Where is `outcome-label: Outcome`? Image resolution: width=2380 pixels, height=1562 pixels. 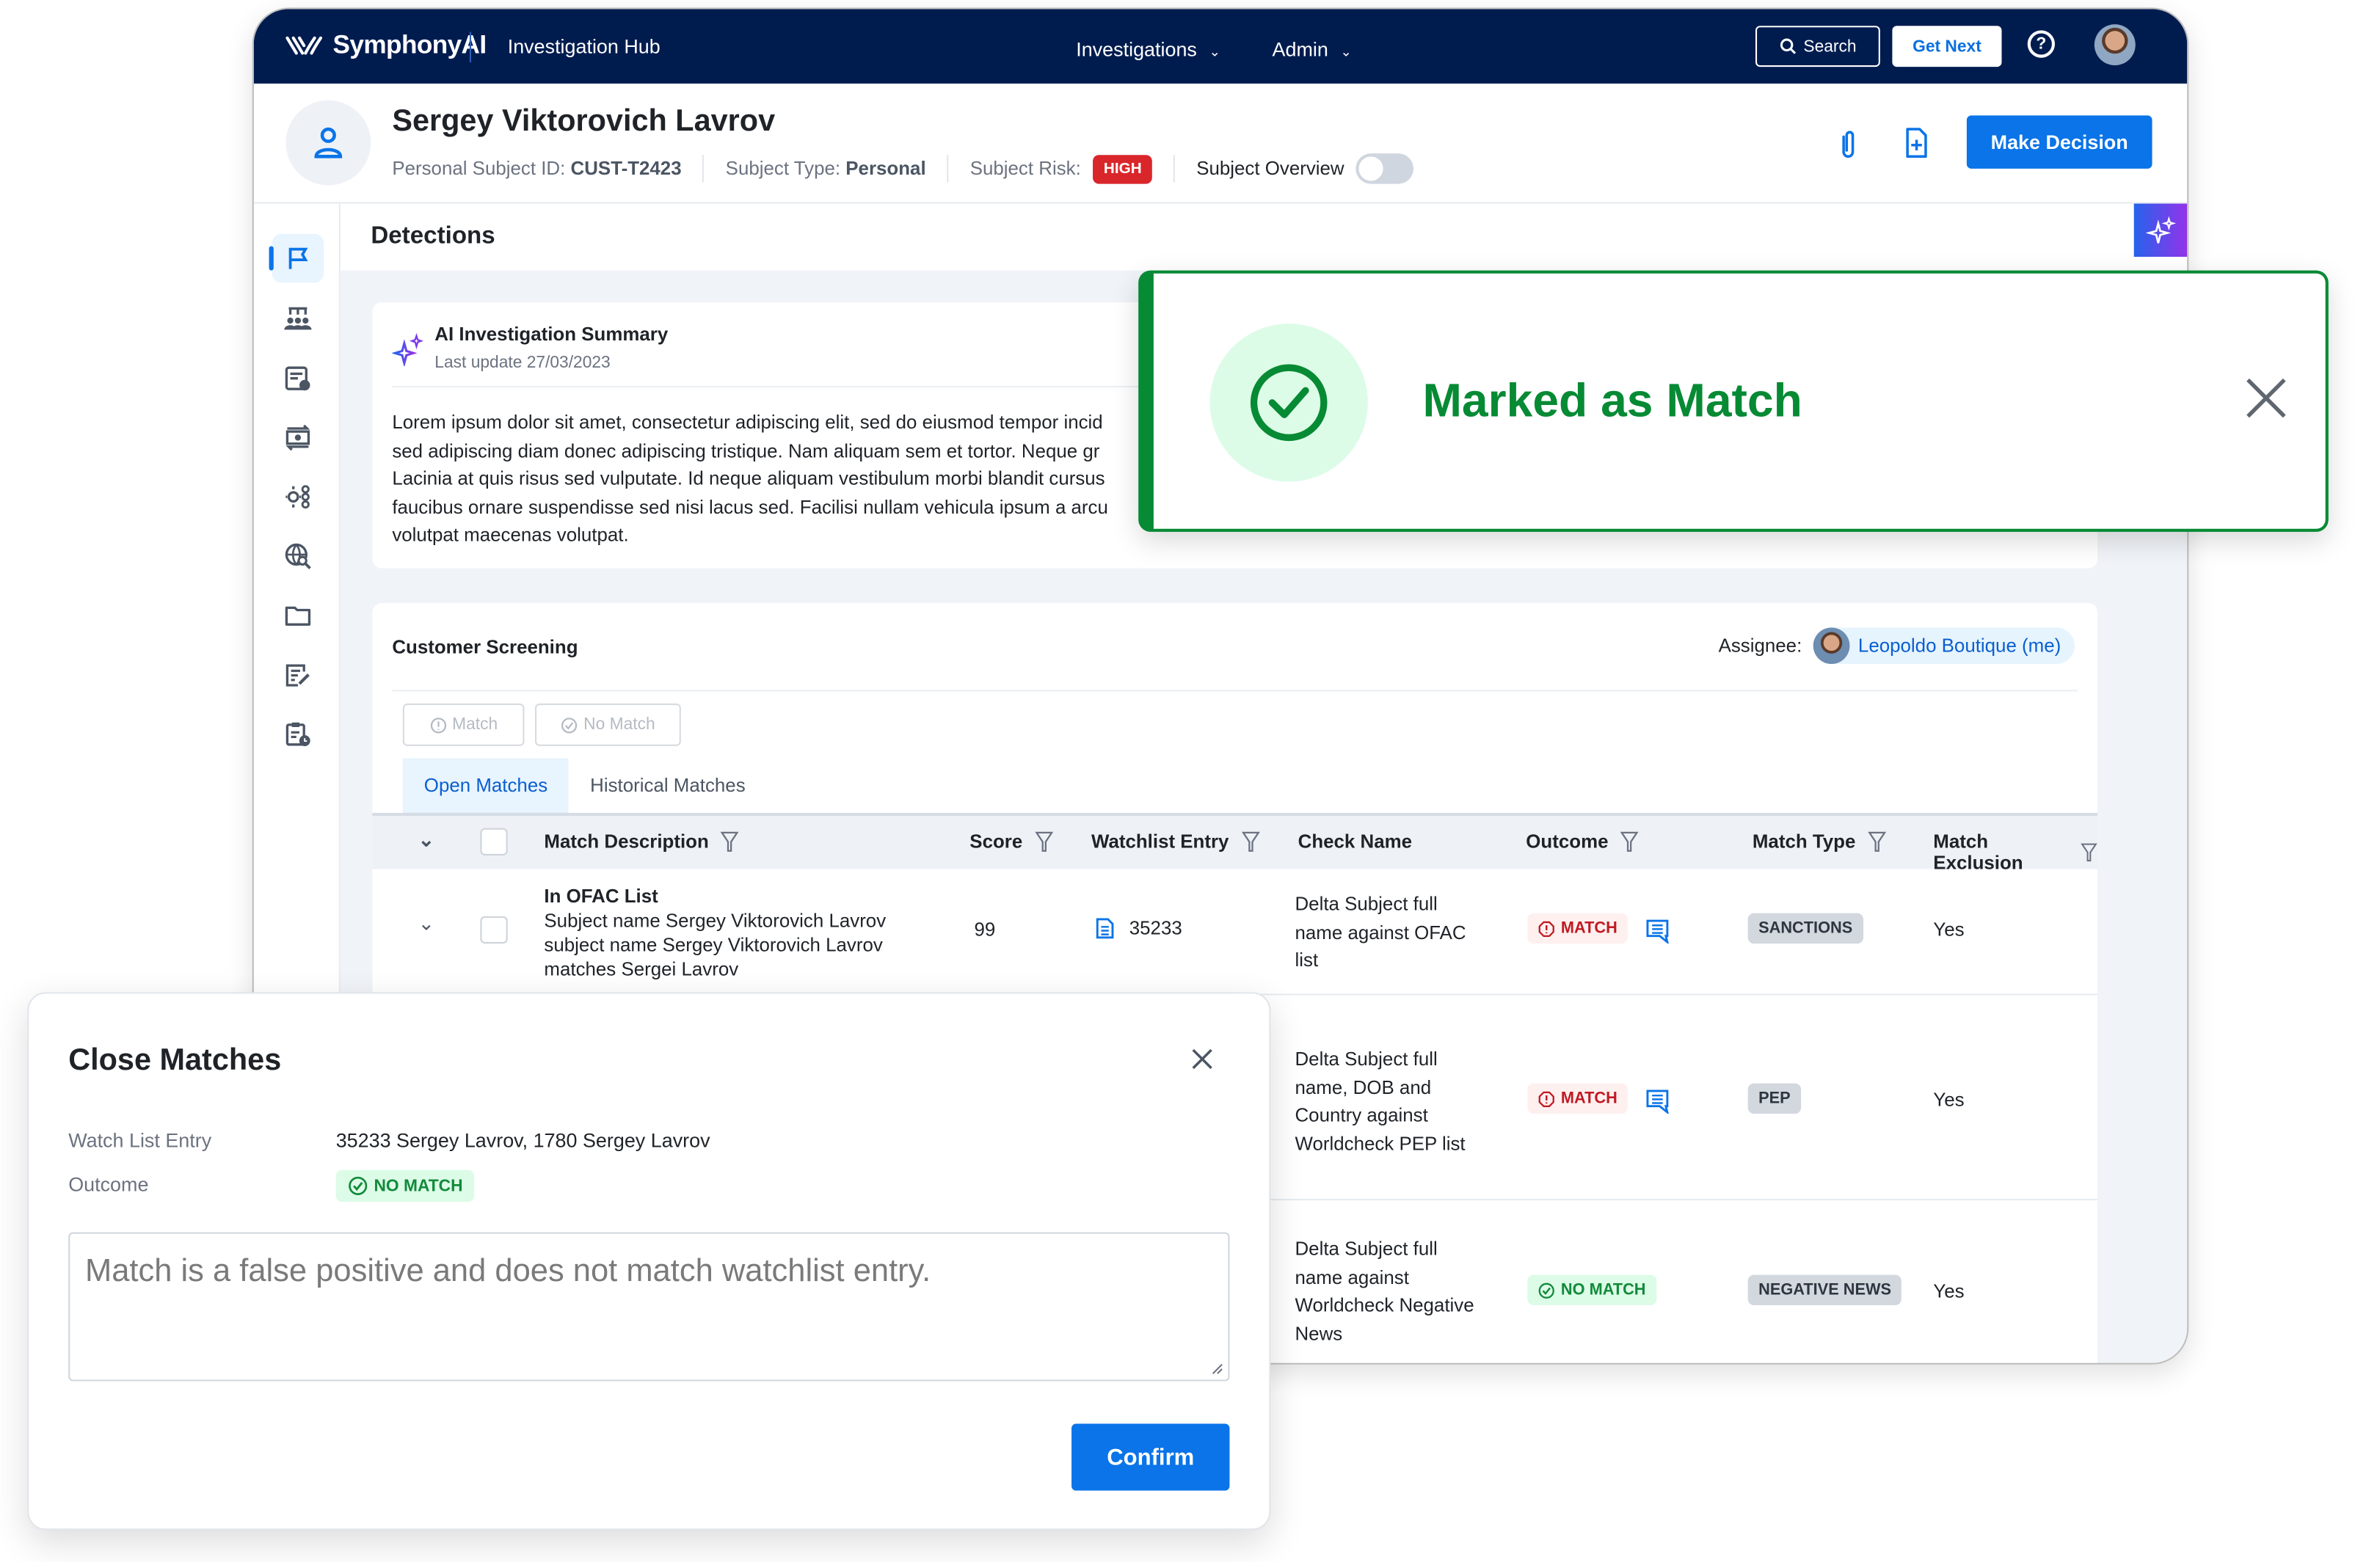
outcome-label: Outcome is located at coordinates (108, 1184).